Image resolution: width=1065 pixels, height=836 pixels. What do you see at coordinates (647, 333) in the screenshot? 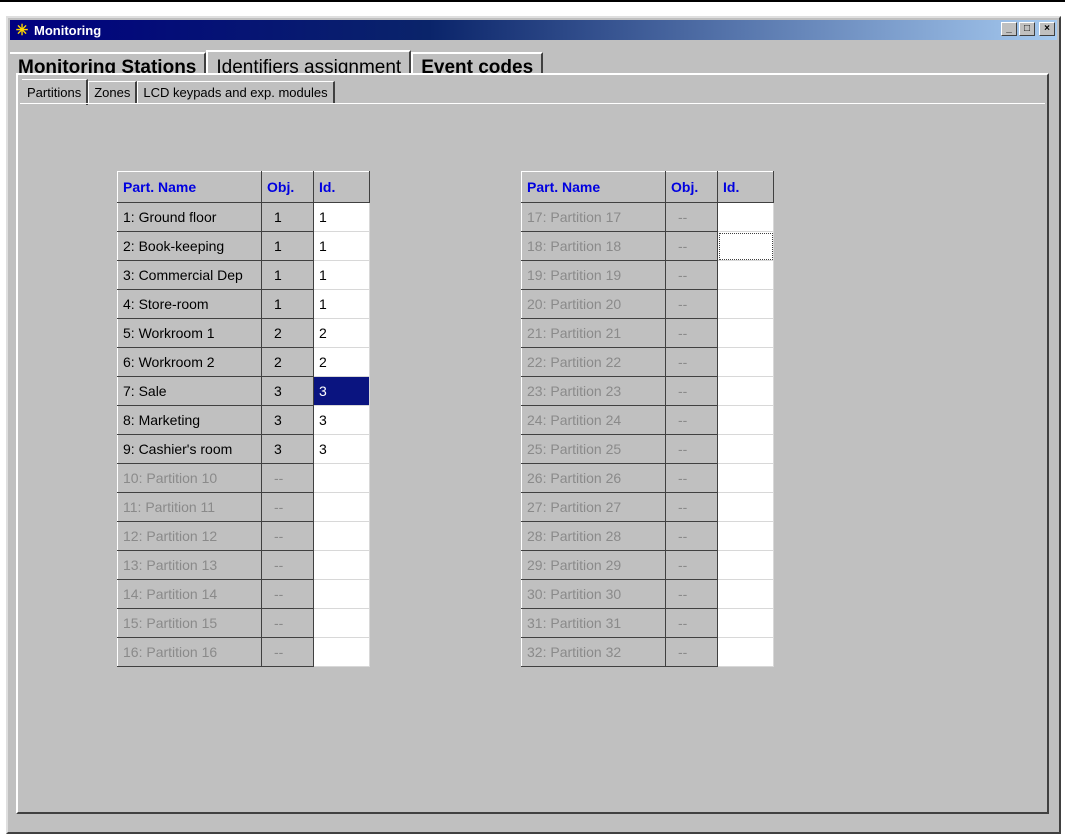
I see `table-row: 21: Partition 21 --` at bounding box center [647, 333].